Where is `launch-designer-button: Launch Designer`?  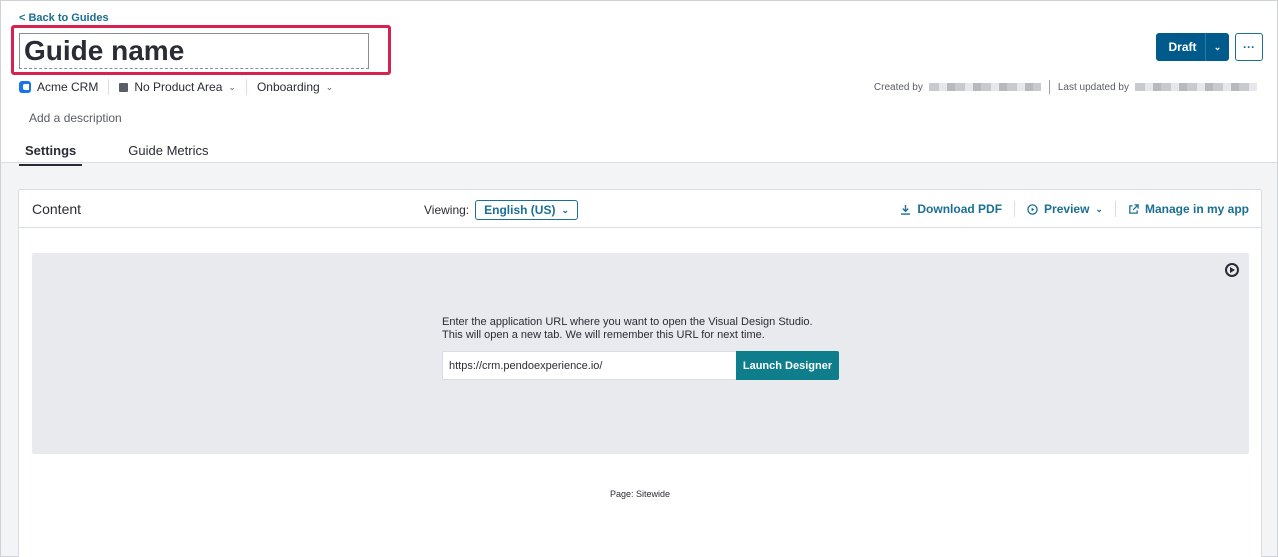 launch-designer-button: Launch Designer is located at coordinates (787, 365).